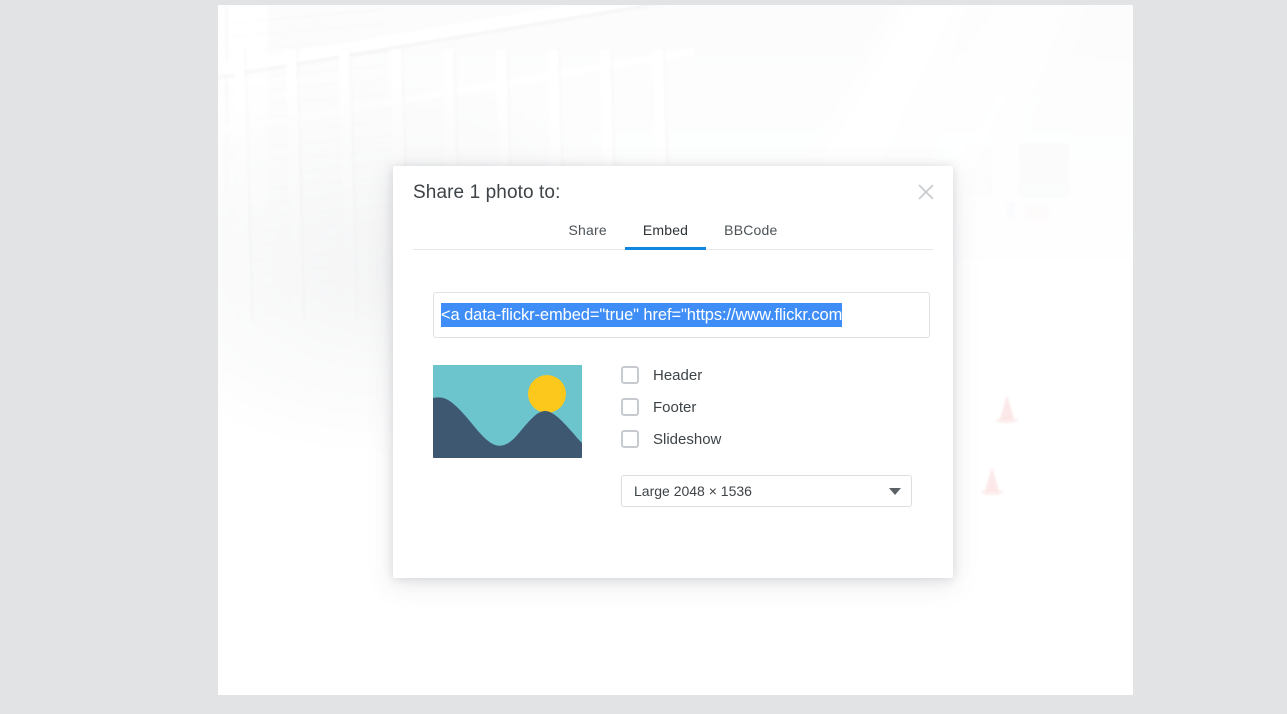 This screenshot has height=714, width=1287. Describe the element at coordinates (630, 375) in the screenshot. I see `header-checkbox` at that location.